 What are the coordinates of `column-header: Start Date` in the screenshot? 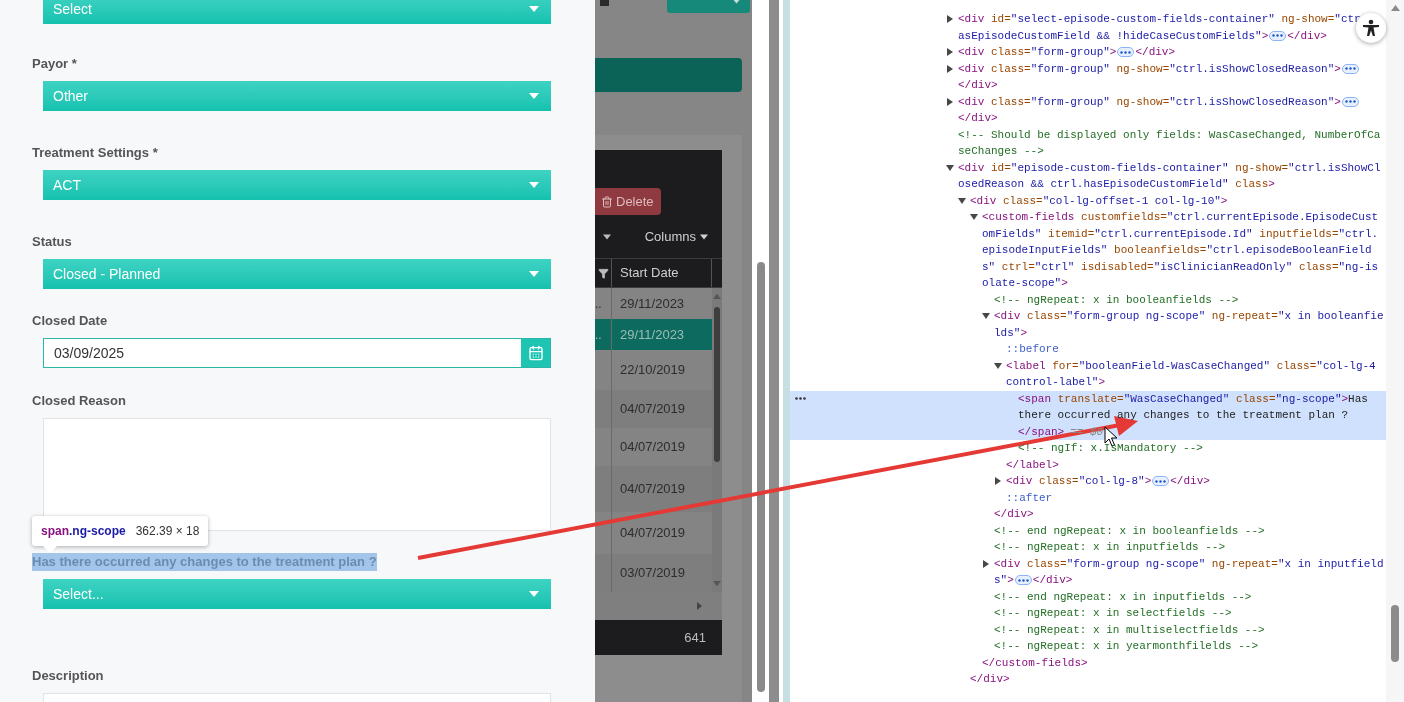 It's located at (662, 273).